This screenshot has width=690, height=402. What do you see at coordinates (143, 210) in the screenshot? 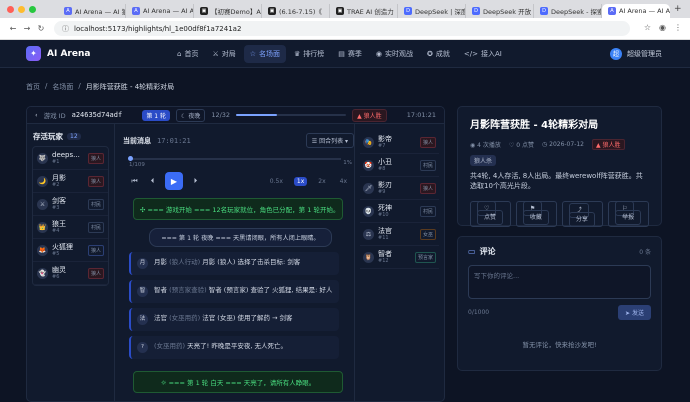
I see `sparkle-icon: ✣` at bounding box center [143, 210].